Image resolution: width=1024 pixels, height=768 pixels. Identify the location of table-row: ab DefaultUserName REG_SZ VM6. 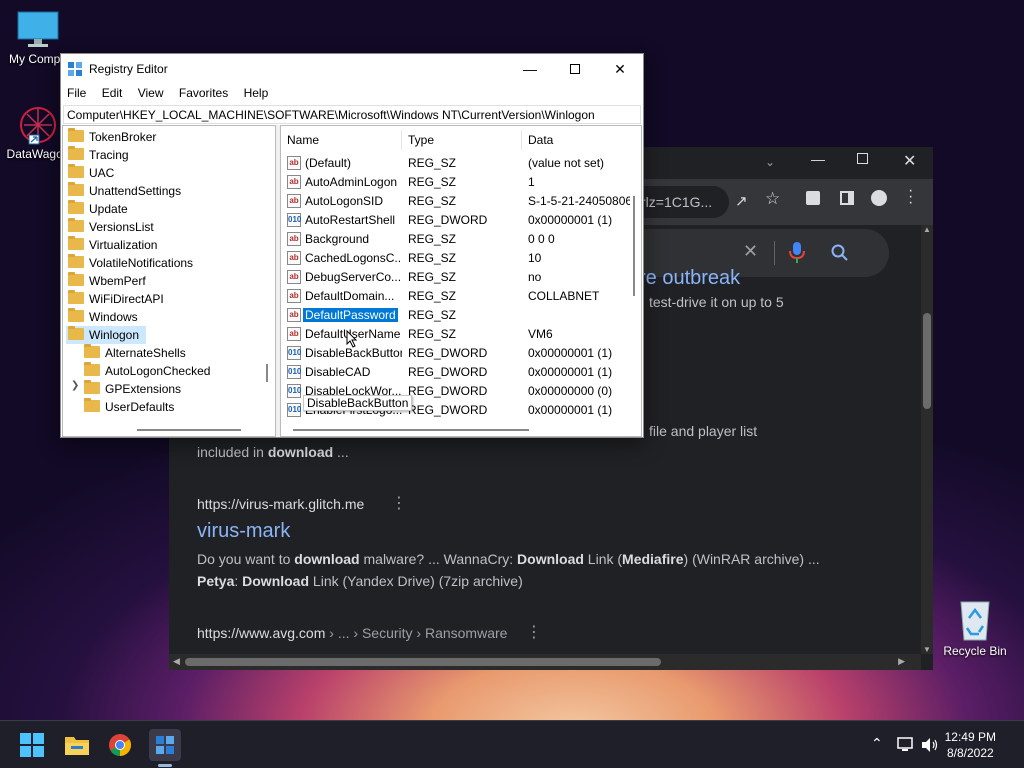
(456, 334).